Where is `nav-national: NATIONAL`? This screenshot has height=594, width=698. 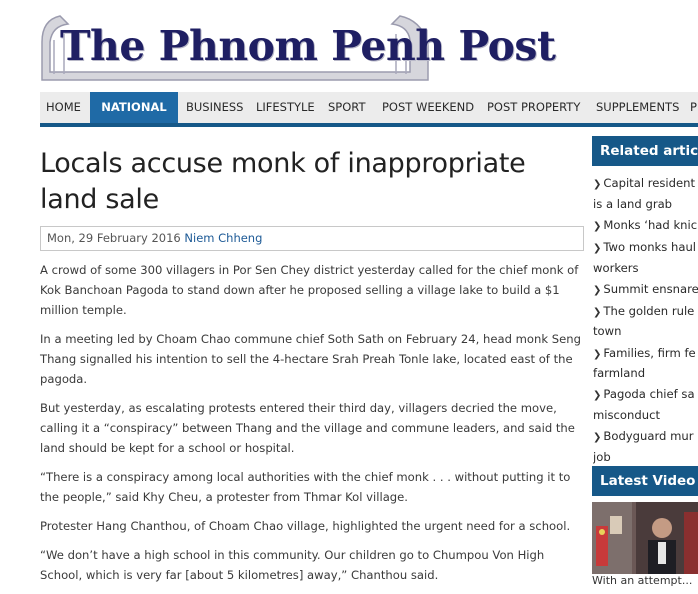 nav-national: NATIONAL is located at coordinates (134, 107).